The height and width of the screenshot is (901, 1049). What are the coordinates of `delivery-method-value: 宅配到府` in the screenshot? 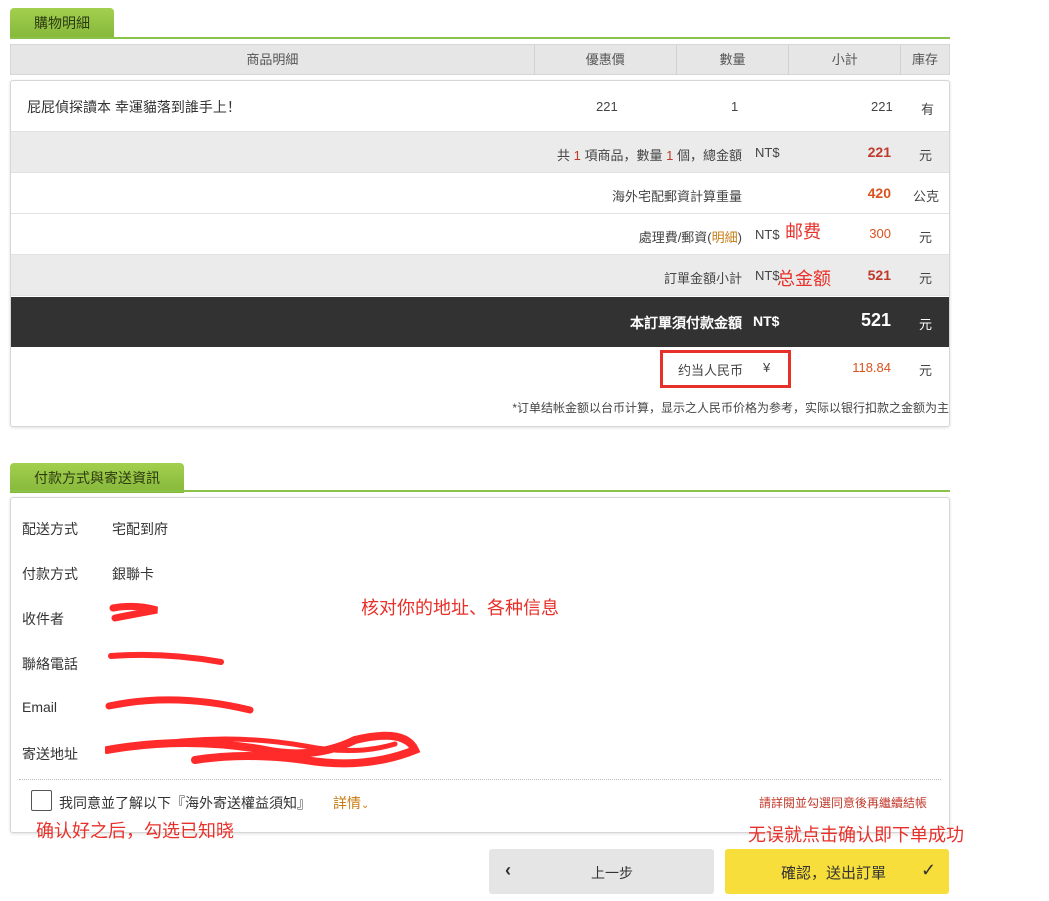 It's located at (140, 529).